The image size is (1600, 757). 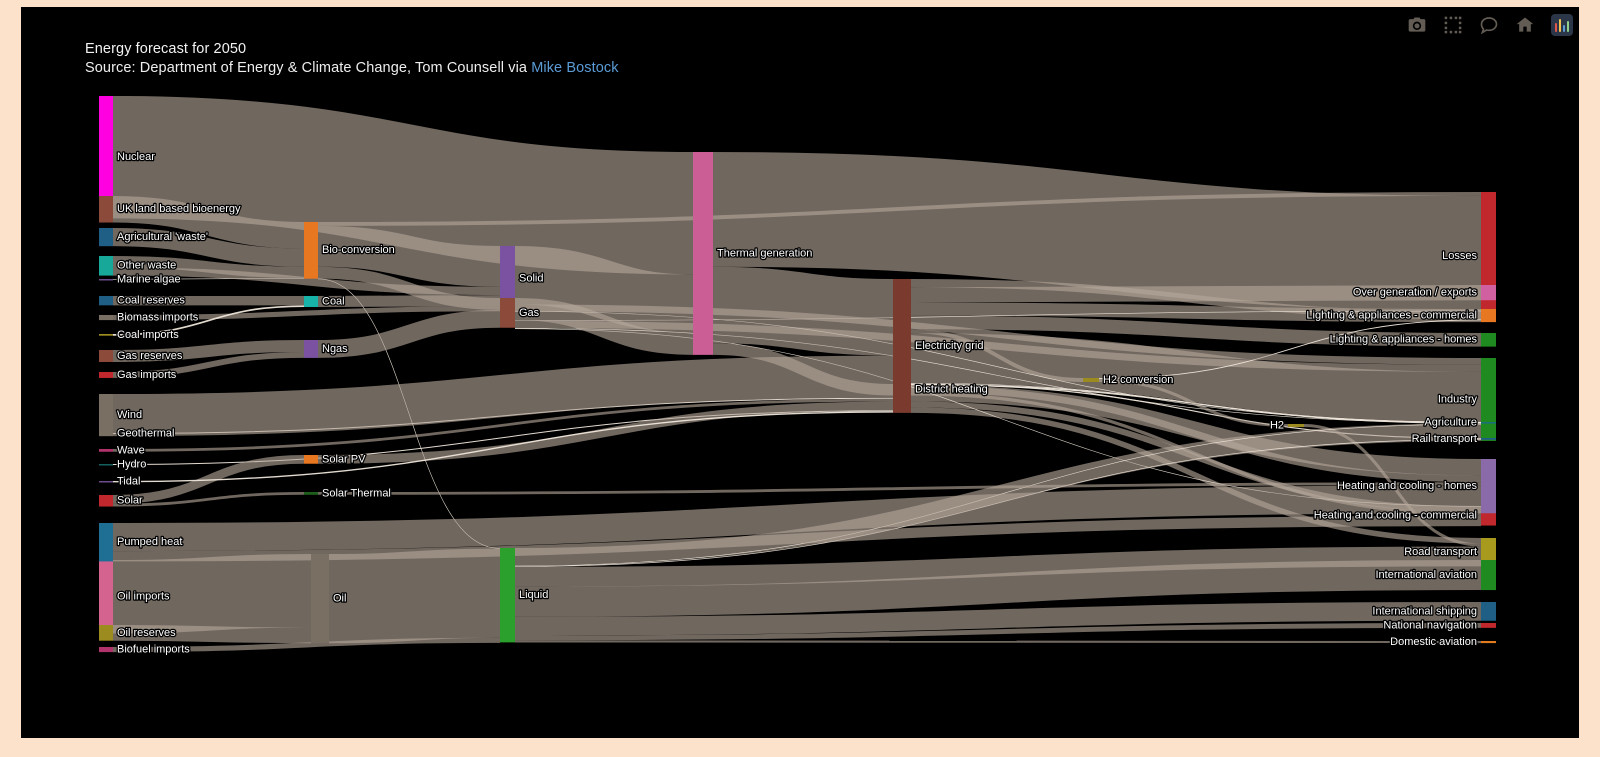 I want to click on sankey-node-label: Other waste, so click(x=146, y=266).